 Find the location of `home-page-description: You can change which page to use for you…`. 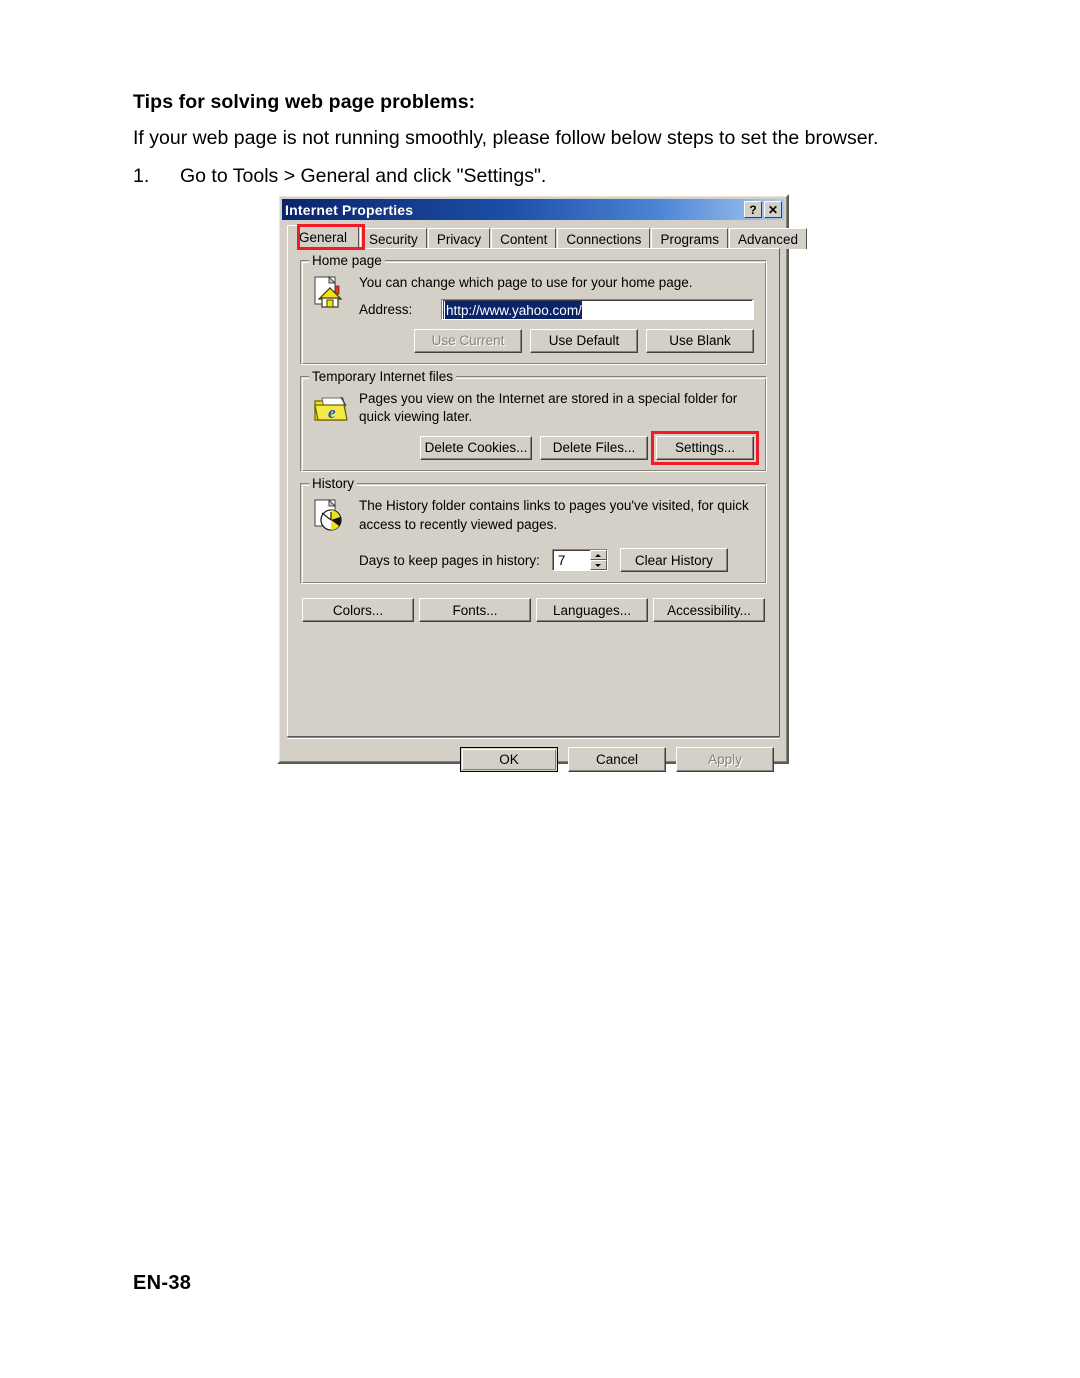

home-page-description: You can change which page to use for you… is located at coordinates (526, 282).